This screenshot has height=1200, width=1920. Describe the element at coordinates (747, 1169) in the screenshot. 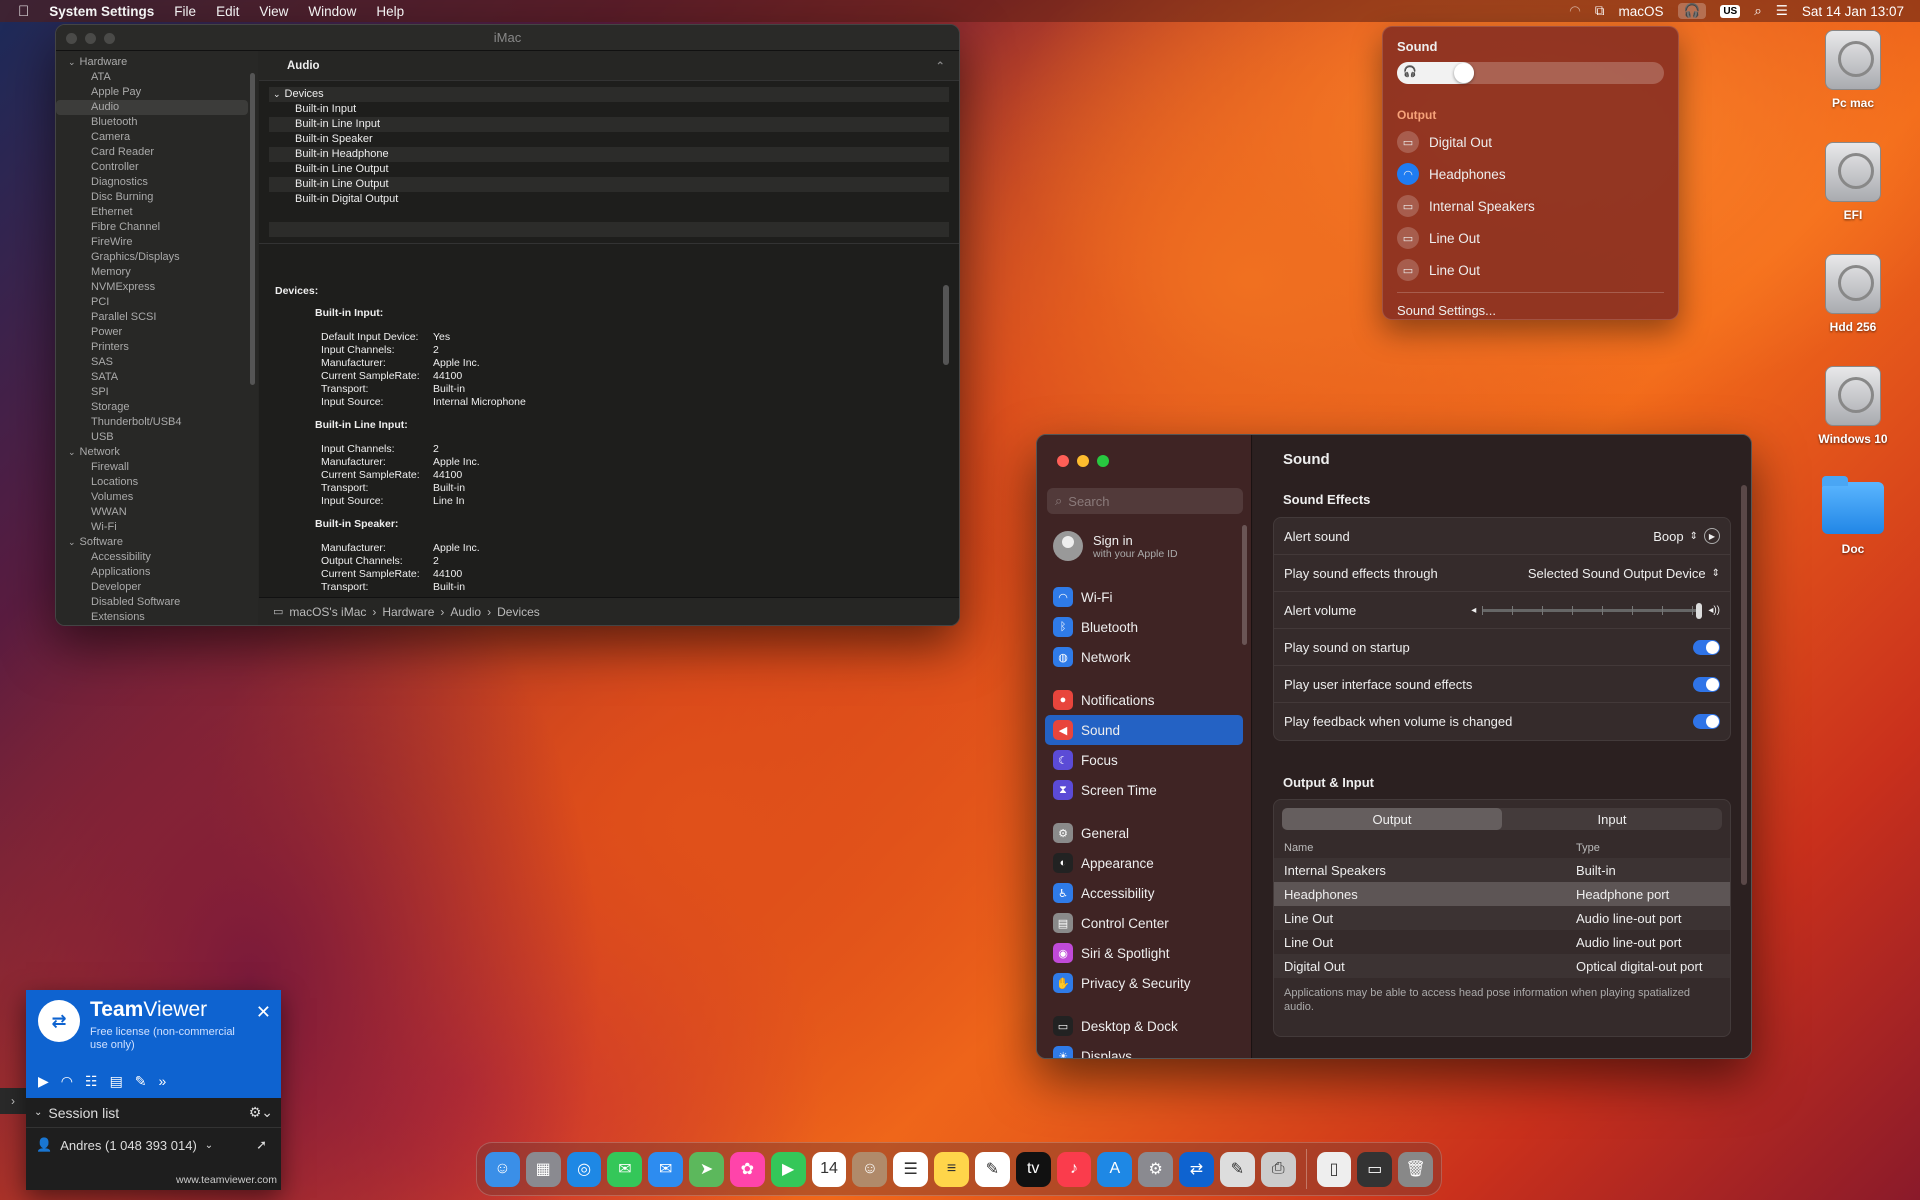

I see `photos-icon: ✿` at that location.